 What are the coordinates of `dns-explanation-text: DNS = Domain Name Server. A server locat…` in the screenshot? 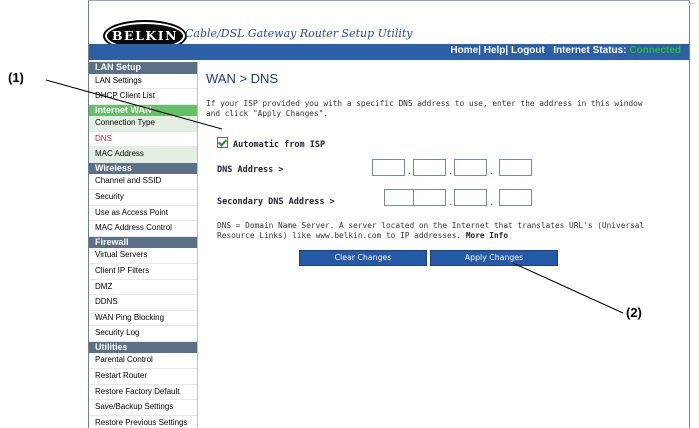 It's located at (431, 230).